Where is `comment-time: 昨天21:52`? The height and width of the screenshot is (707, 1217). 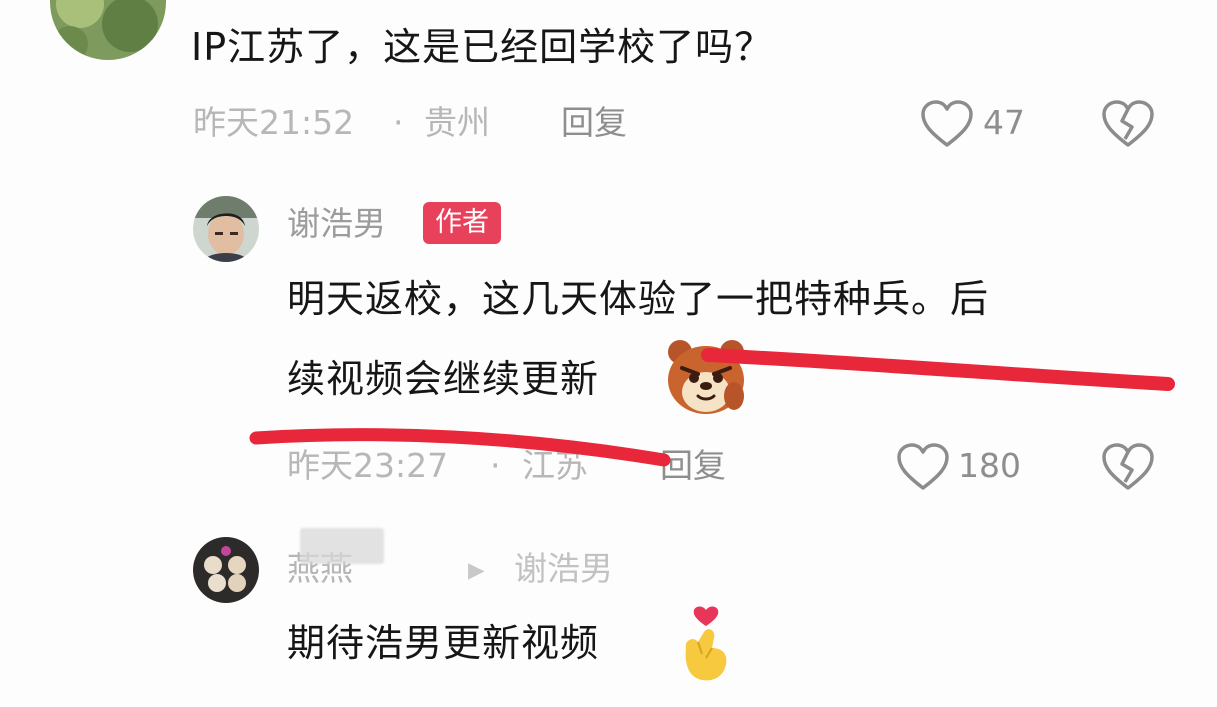
comment-time: 昨天21:52 is located at coordinates (274, 122).